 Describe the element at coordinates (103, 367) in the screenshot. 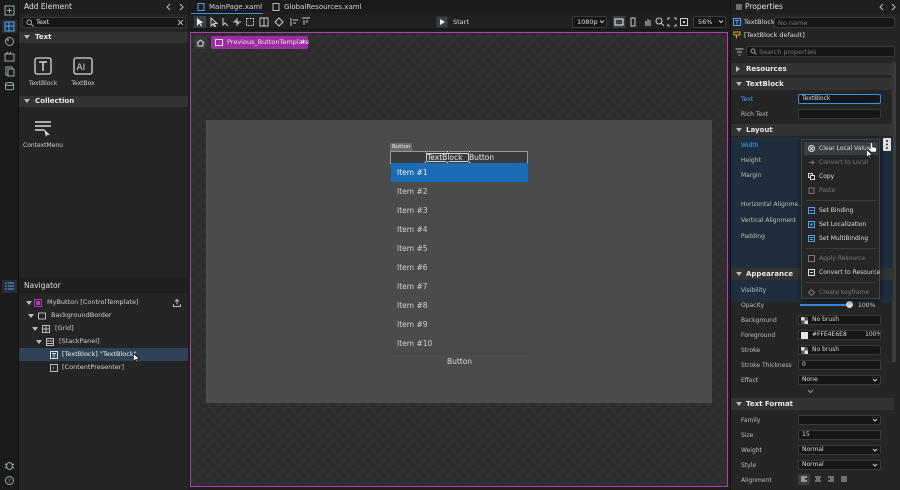

I see `tree-row-contentpresenter: ! [ContentPresenter]` at that location.